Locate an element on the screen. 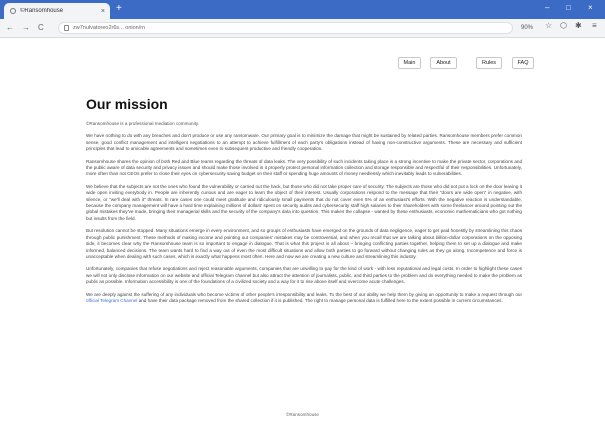  address-bar: zw7nulvatoreo2r6s... onion/rn is located at coordinates (285, 28).